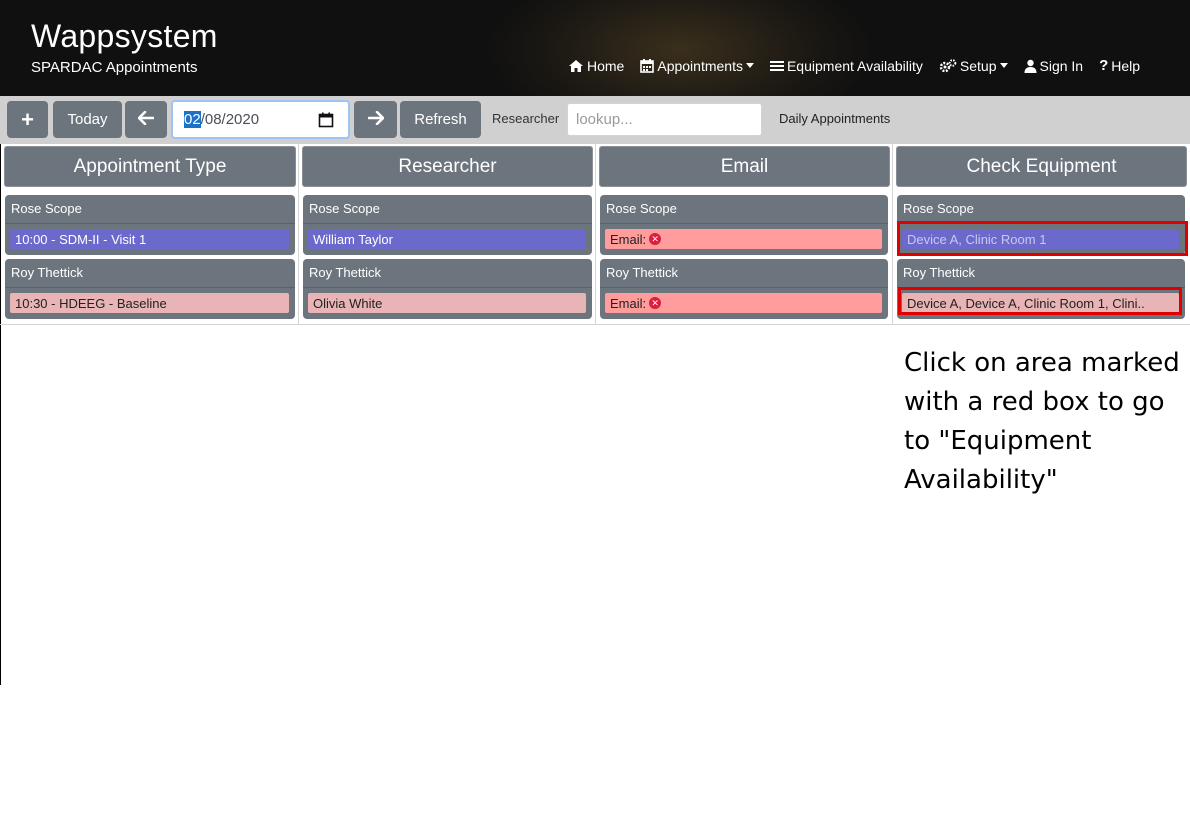 This screenshot has height=818, width=1190. What do you see at coordinates (447, 239) in the screenshot?
I see `researcher-name-link: William Taylor` at bounding box center [447, 239].